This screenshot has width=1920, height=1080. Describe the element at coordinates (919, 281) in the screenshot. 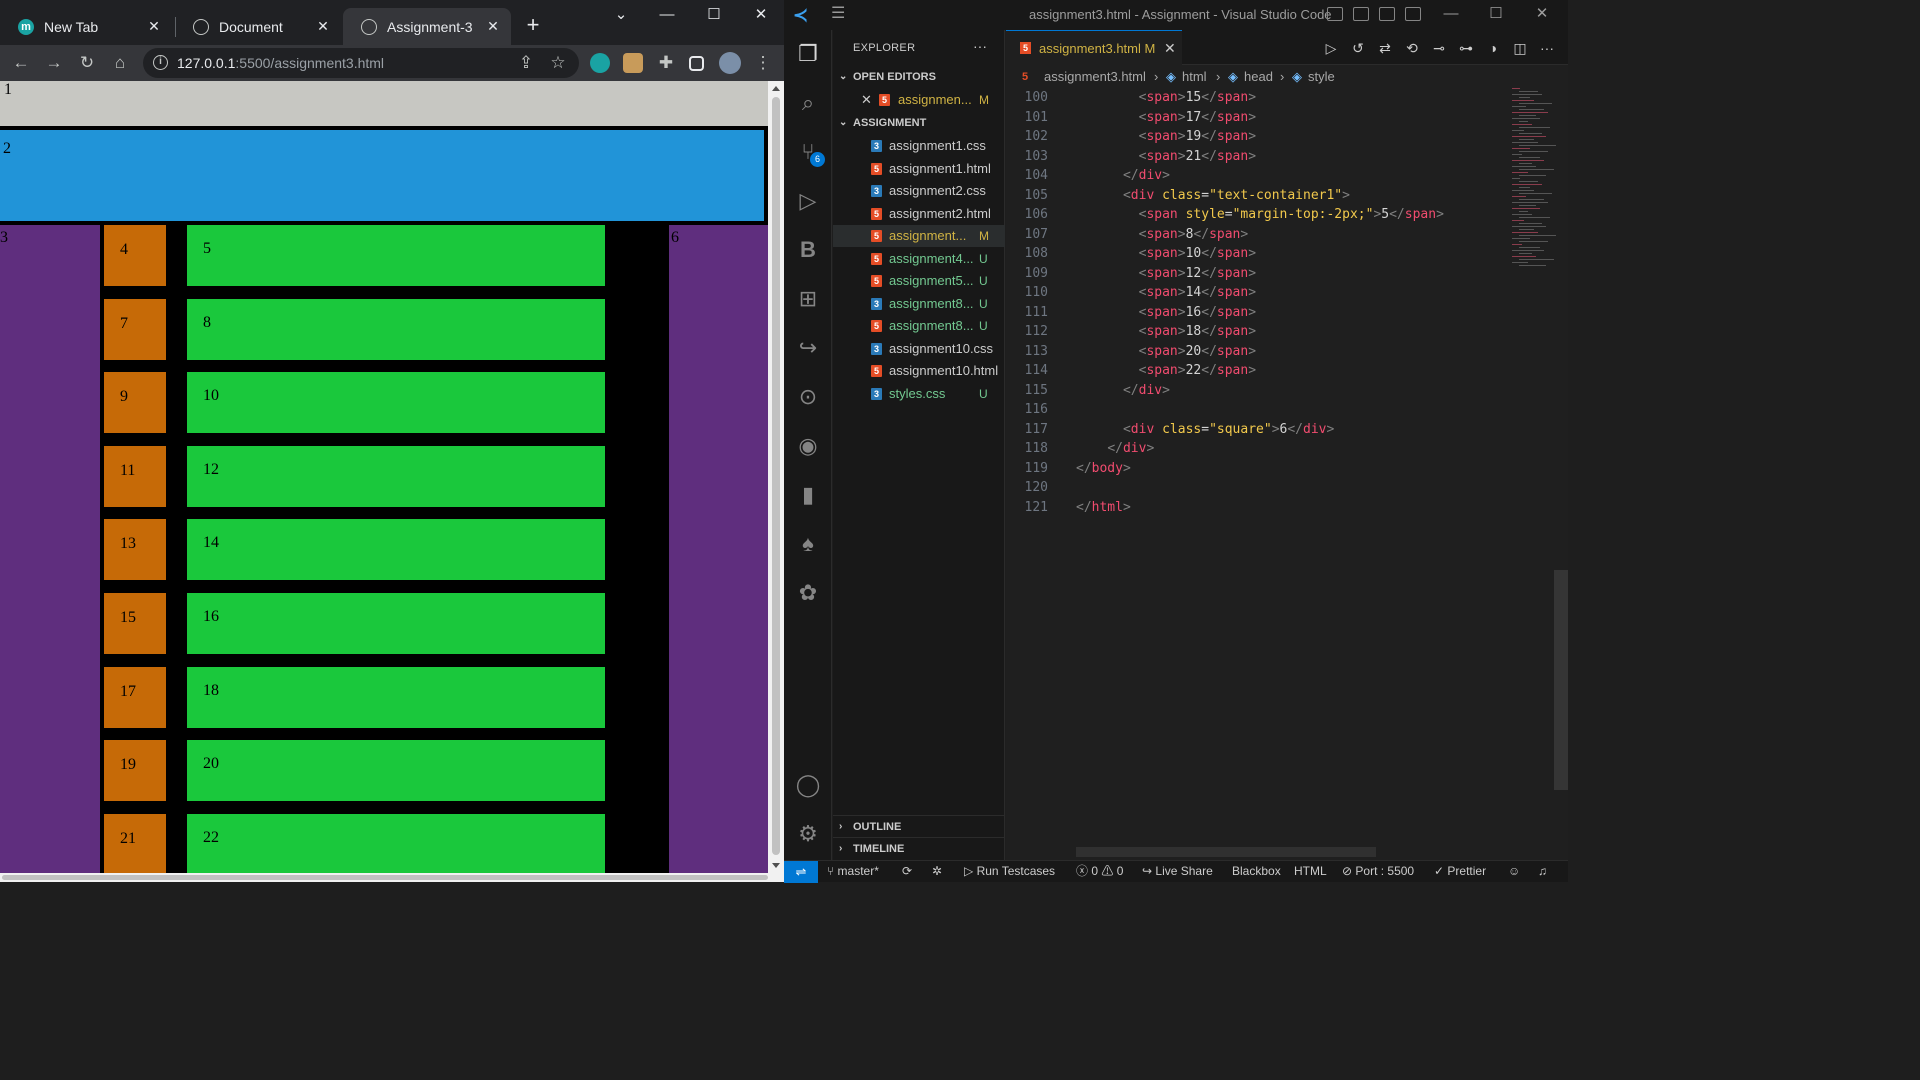

I see `file-item: 5 assignment5... U` at that location.